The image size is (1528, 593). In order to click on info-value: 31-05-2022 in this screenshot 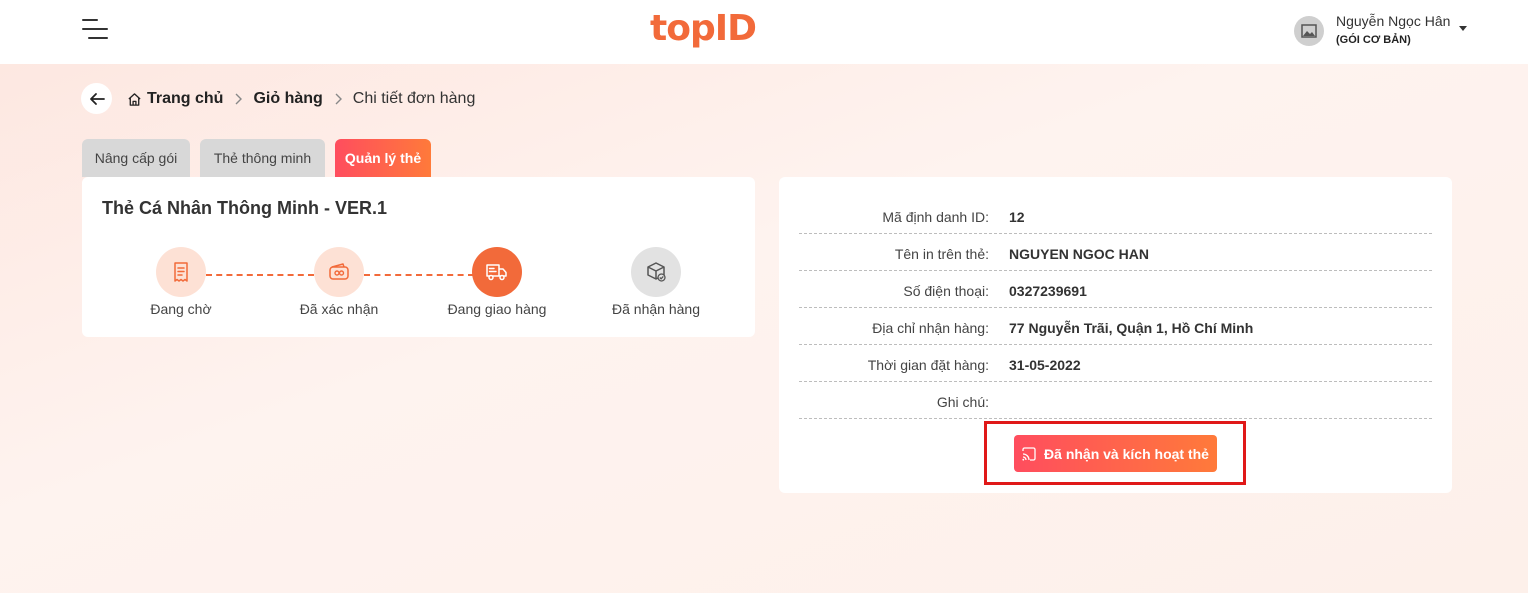, I will do `click(1045, 365)`.